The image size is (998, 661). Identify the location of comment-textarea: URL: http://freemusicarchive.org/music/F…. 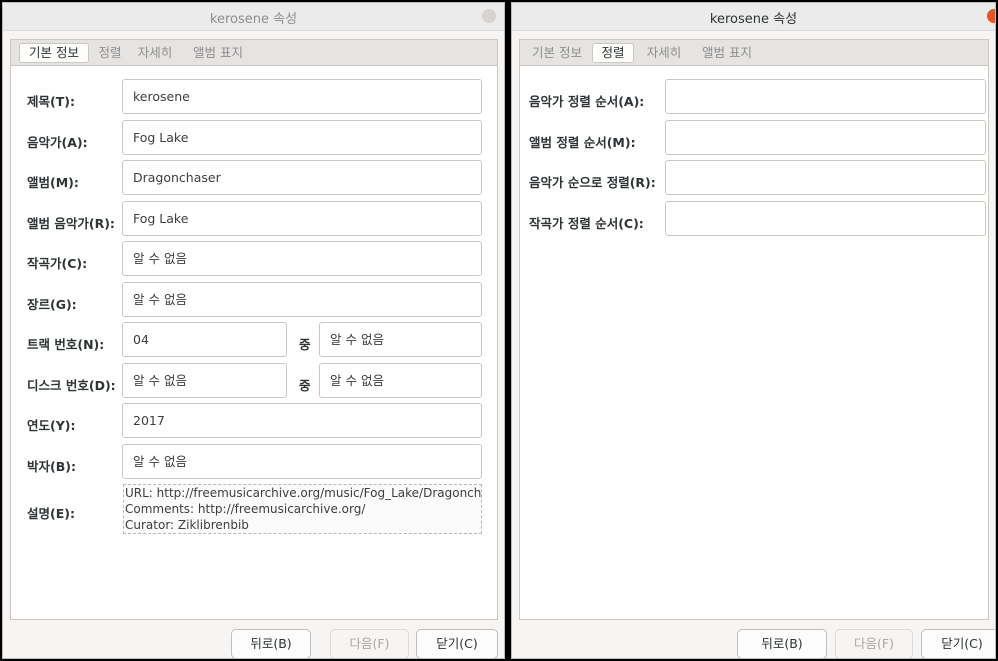
(302, 509).